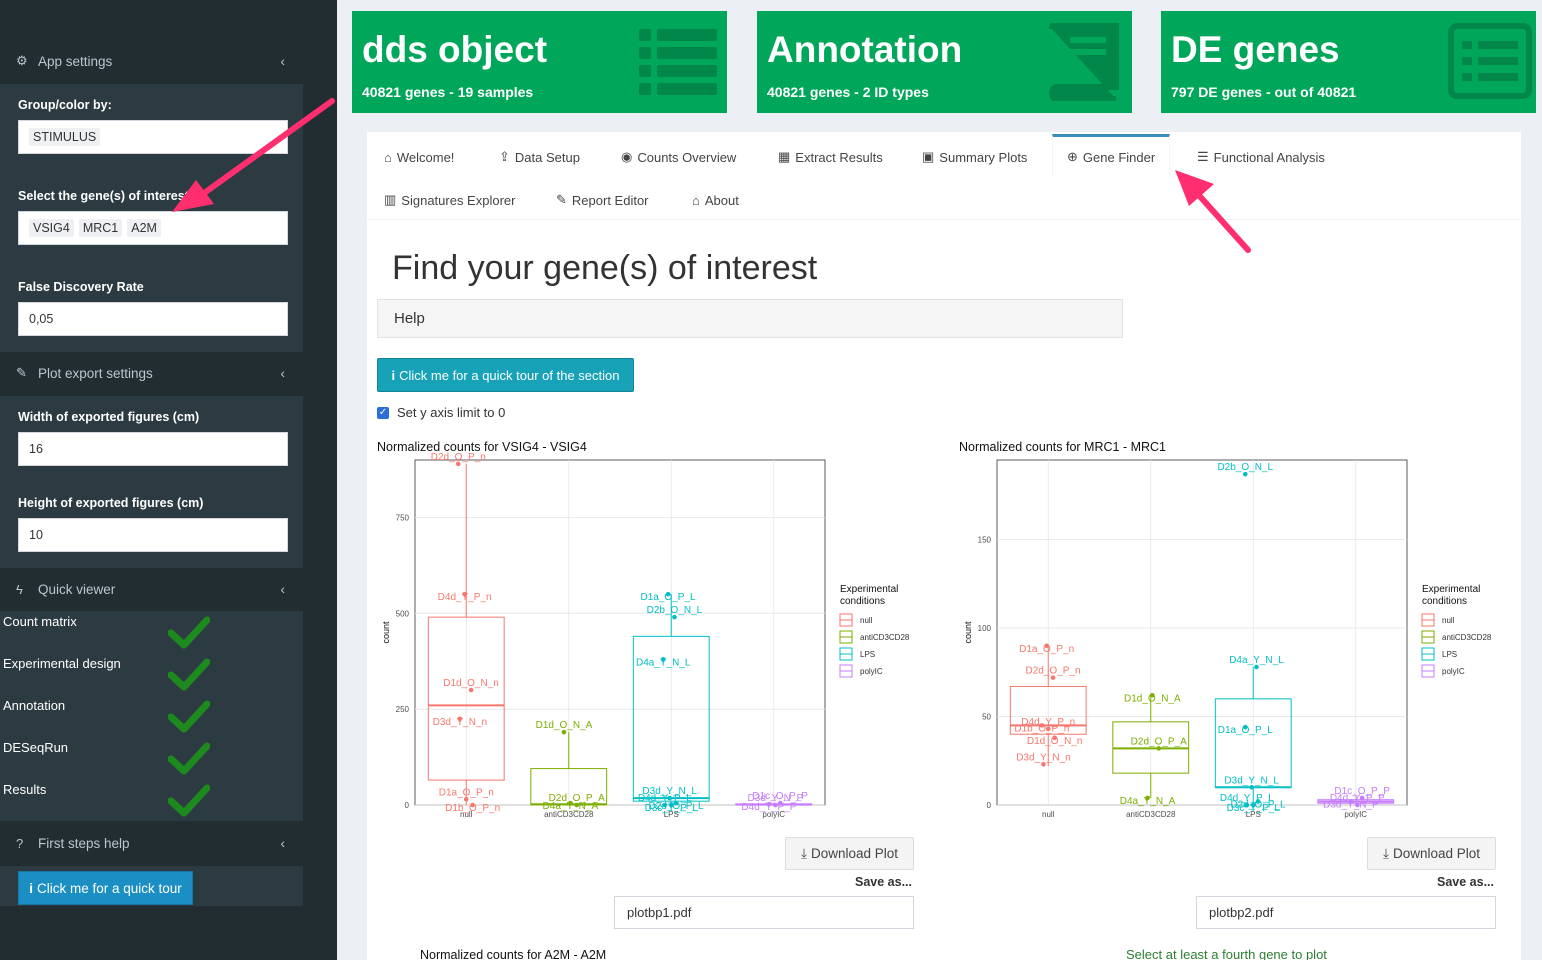 The height and width of the screenshot is (960, 1542). I want to click on eye-icon: ◉, so click(627, 156).